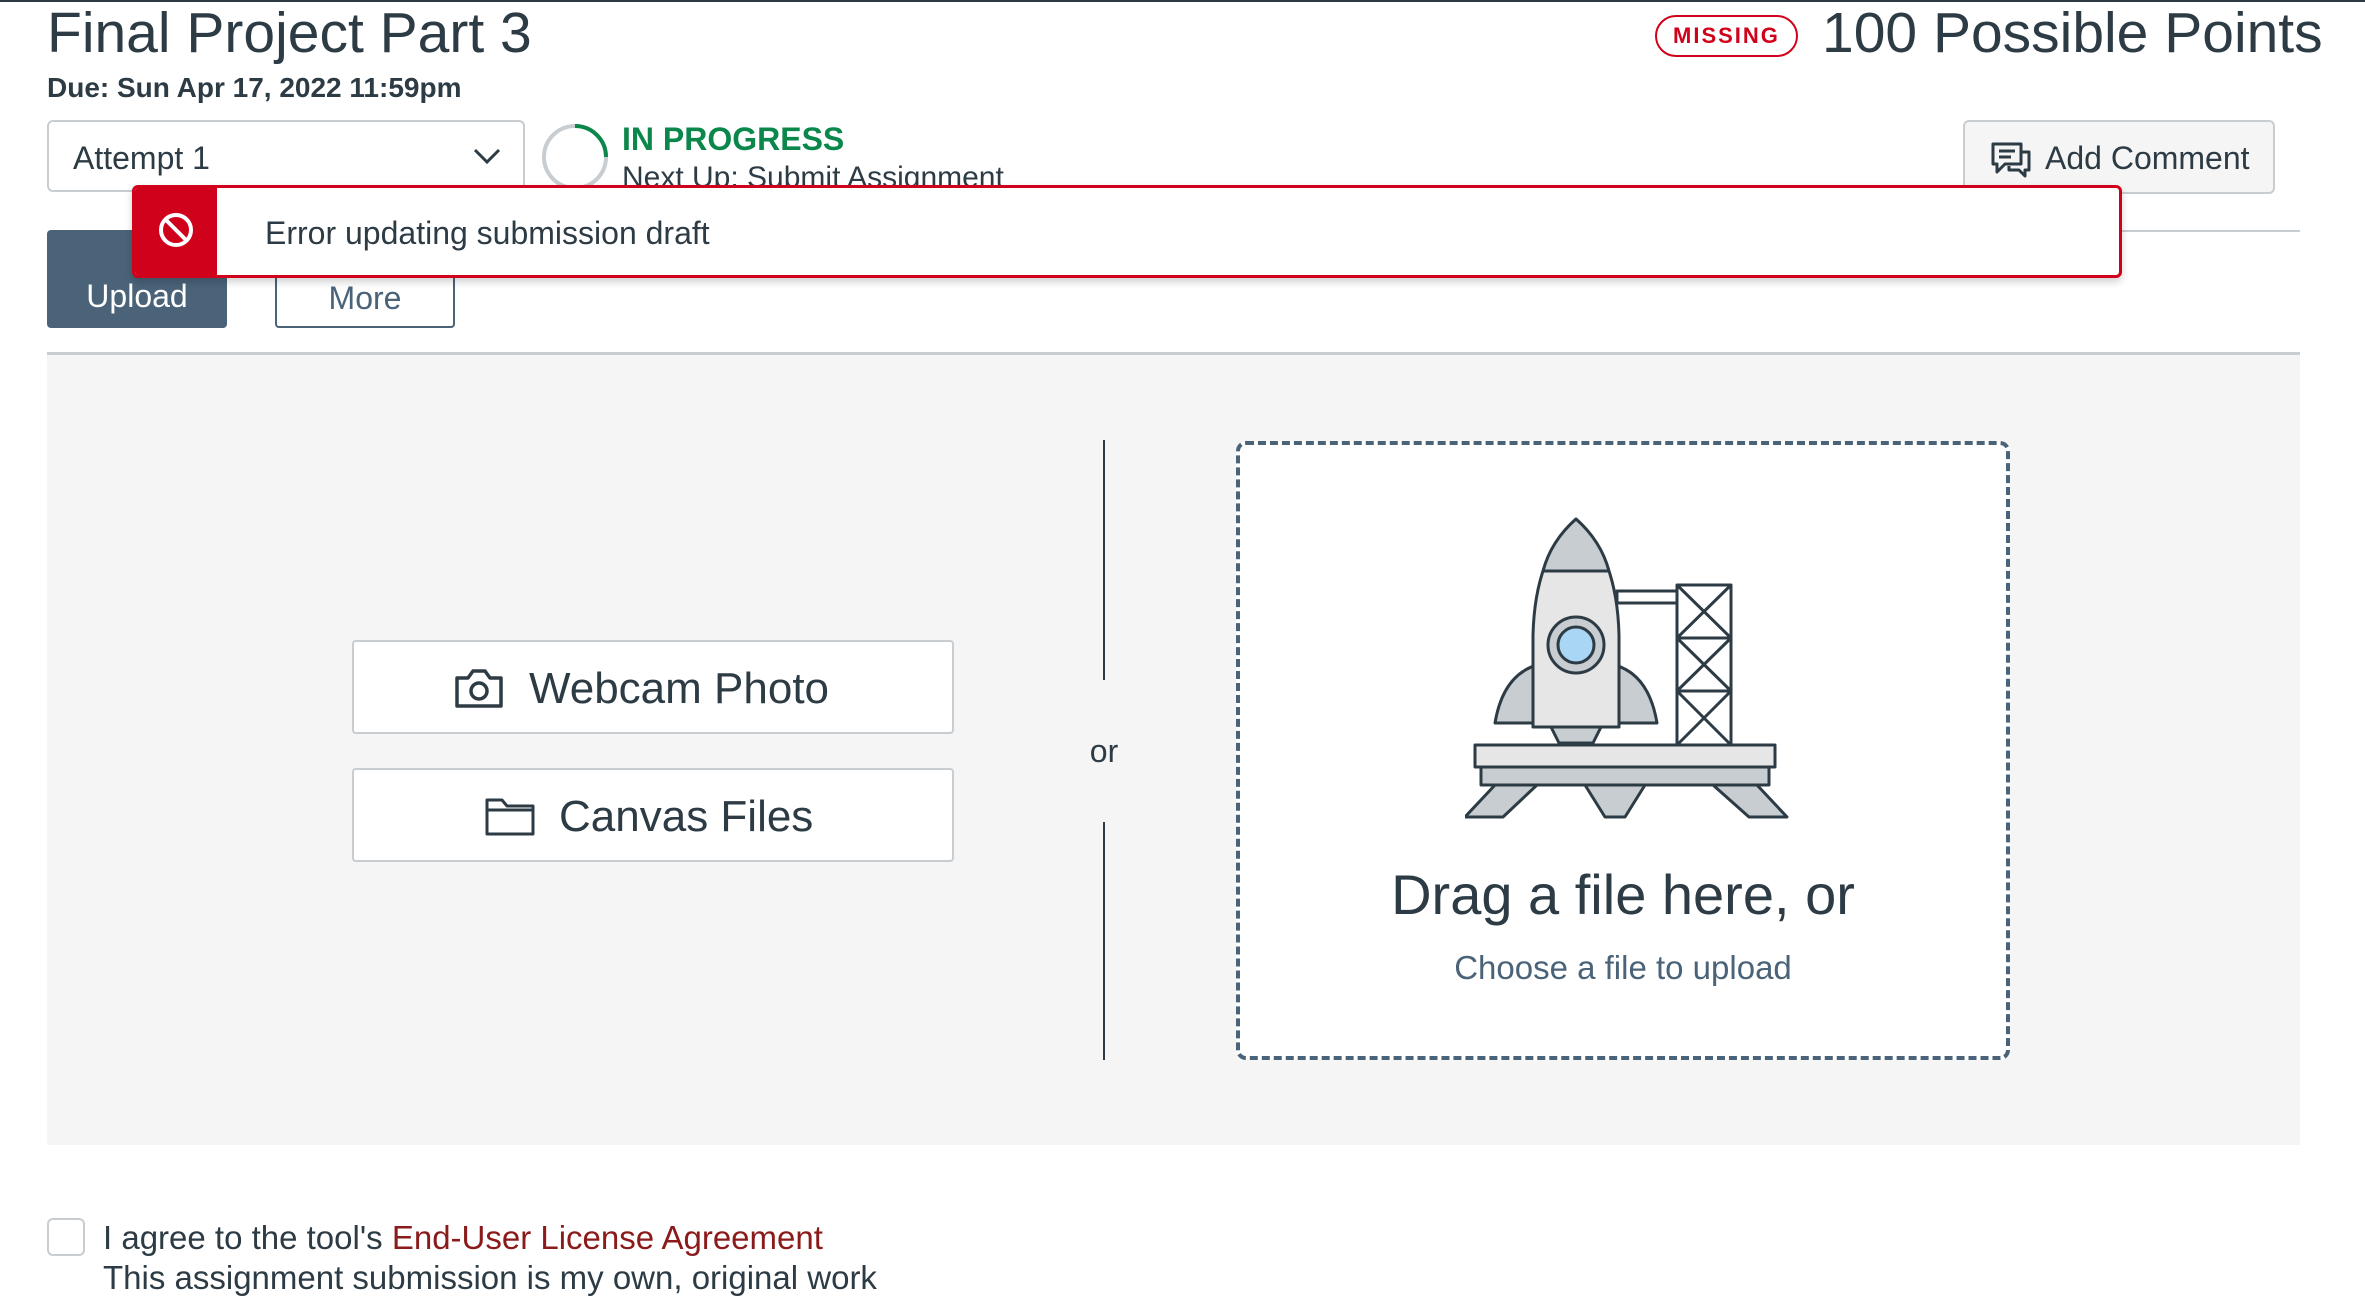 This screenshot has height=1300, width=2365. I want to click on divider-line-top, so click(1104, 560).